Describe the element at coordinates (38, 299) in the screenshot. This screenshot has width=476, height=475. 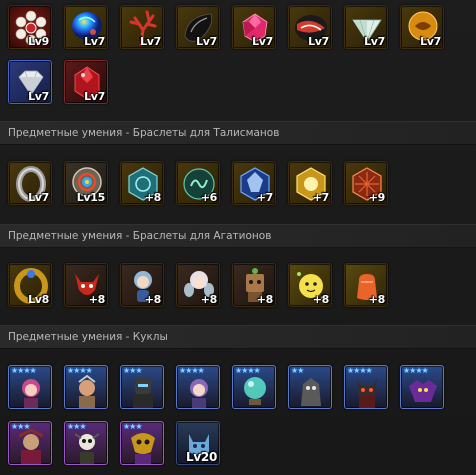
I see `level-label: Lv8` at that location.